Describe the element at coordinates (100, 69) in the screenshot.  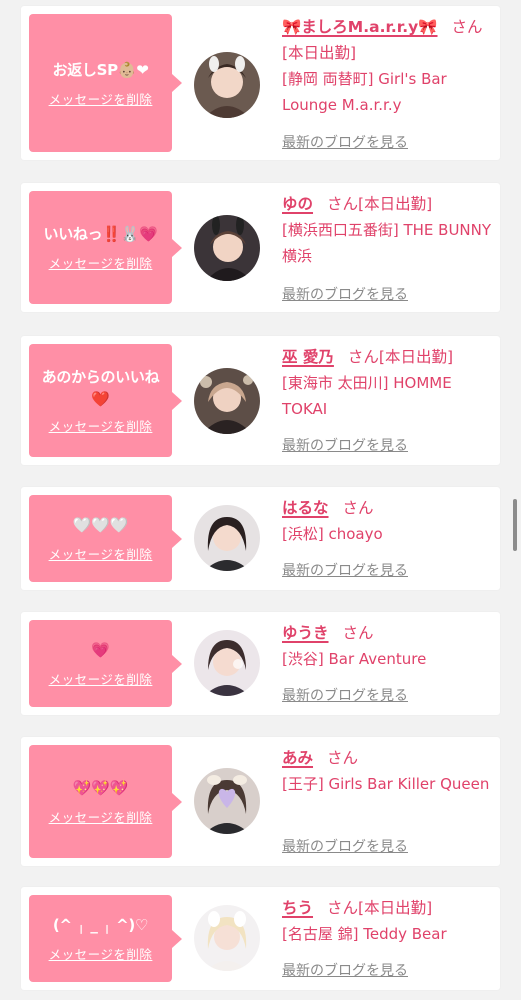
I see `message-text: お返しSP👶🏼❤` at that location.